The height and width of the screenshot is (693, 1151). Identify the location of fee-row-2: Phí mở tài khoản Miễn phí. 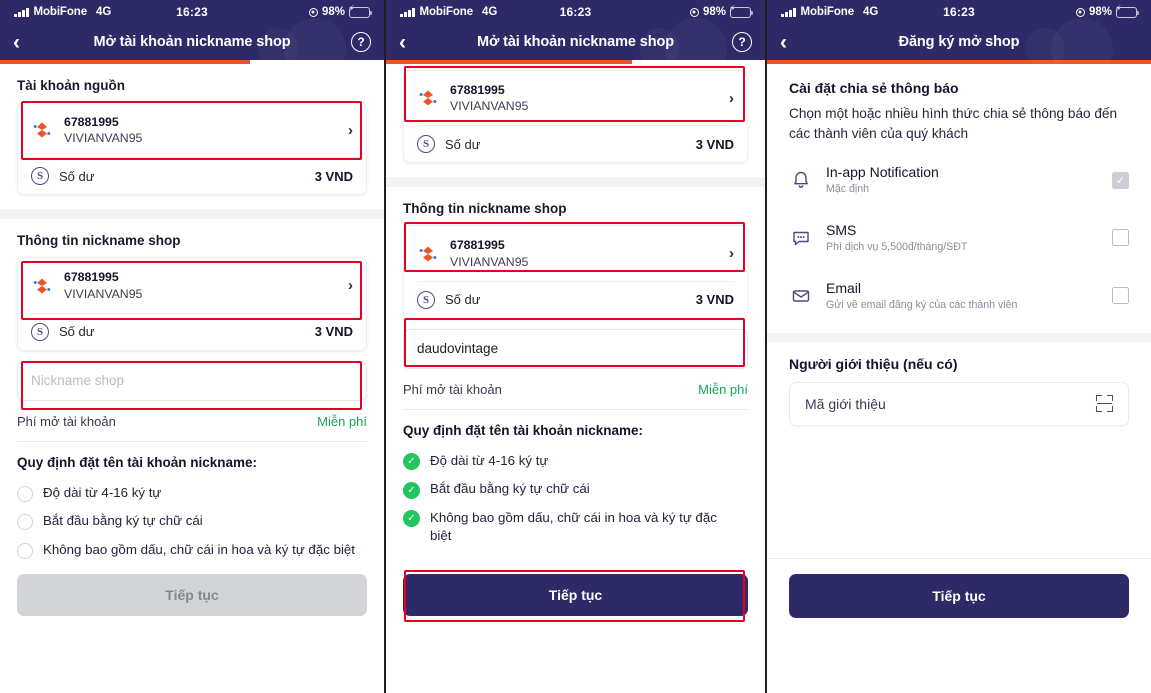
(575, 389).